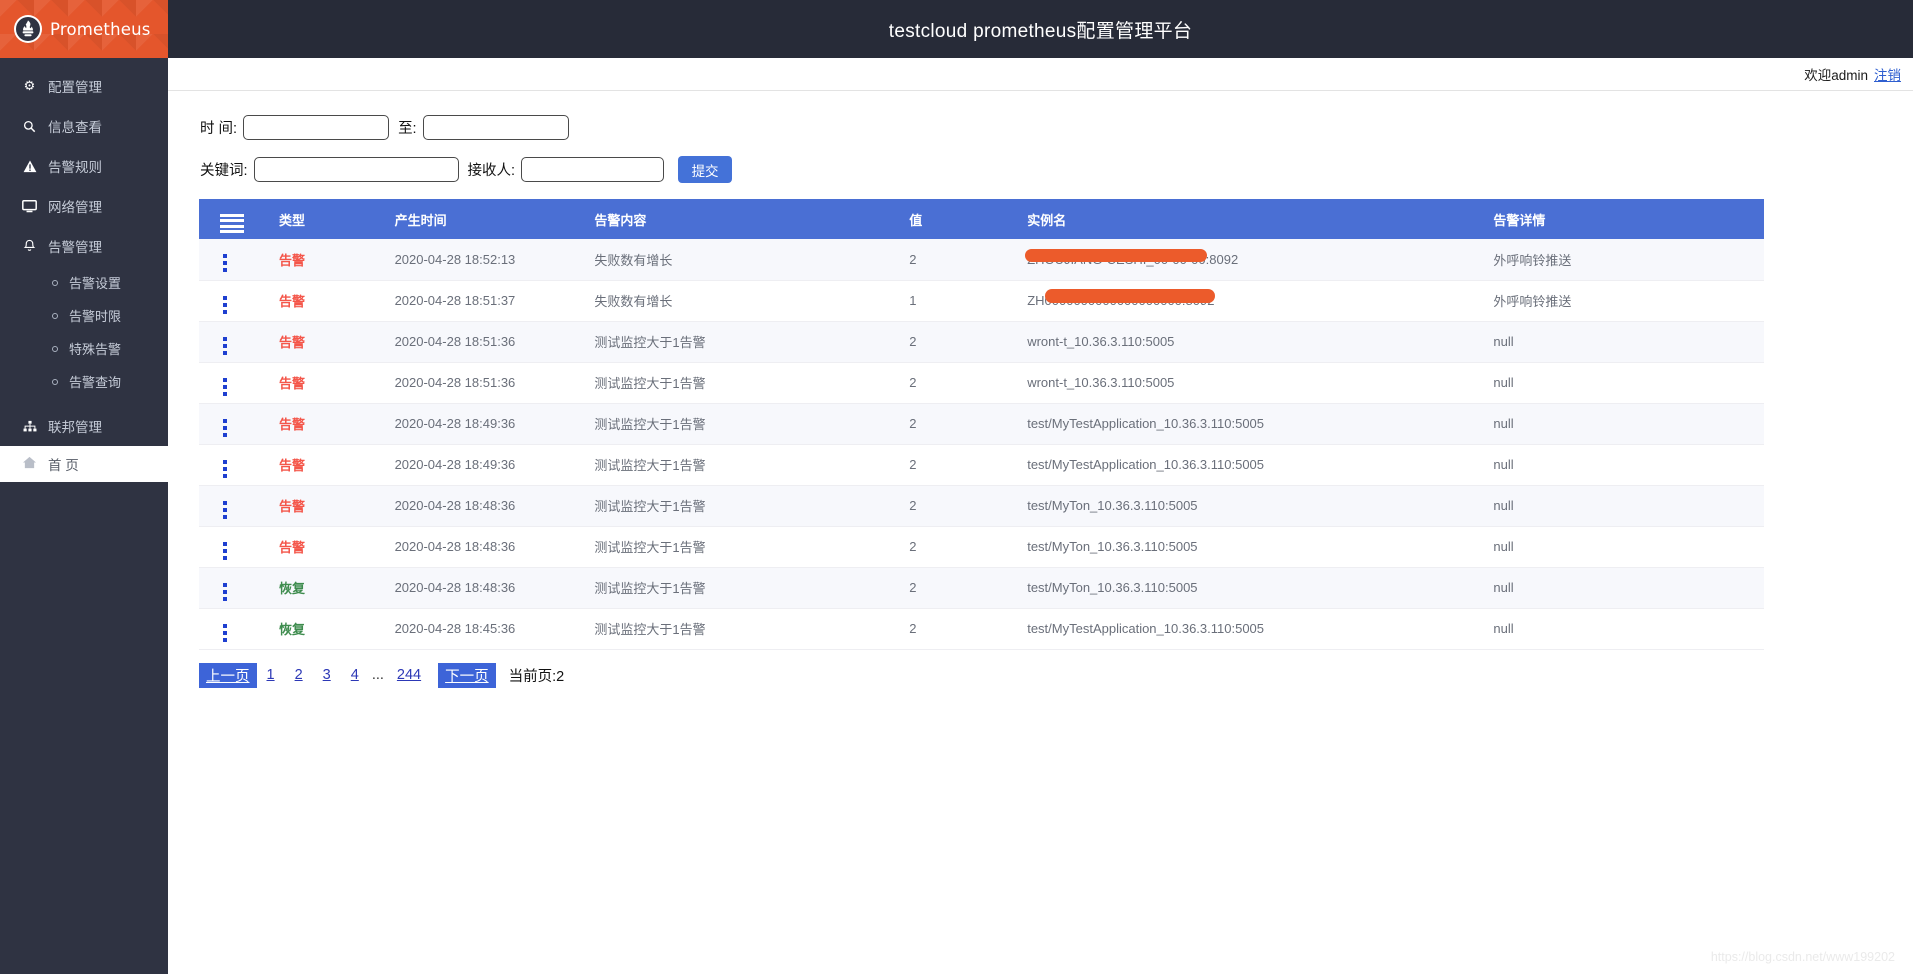 Image resolution: width=1913 pixels, height=974 pixels. I want to click on cell-content: 测试监控大于1告警, so click(737, 547).